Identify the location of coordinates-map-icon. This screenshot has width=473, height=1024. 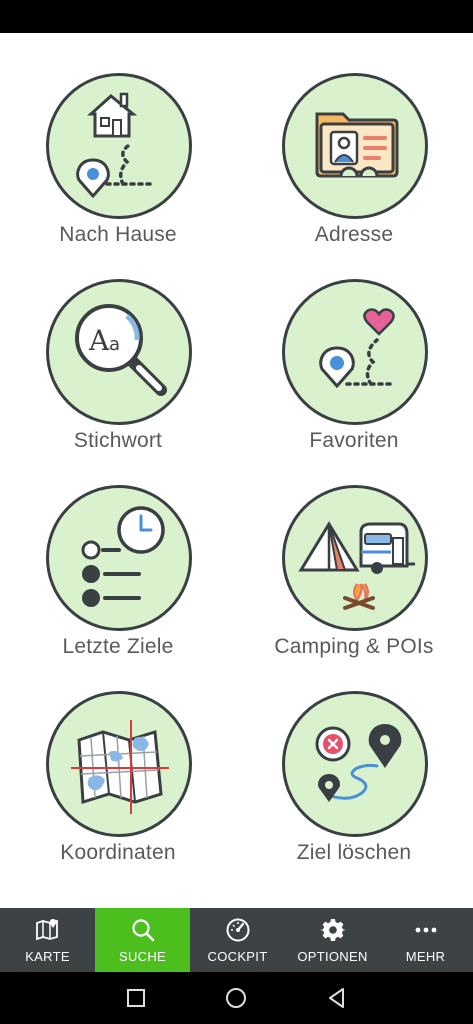
(119, 764).